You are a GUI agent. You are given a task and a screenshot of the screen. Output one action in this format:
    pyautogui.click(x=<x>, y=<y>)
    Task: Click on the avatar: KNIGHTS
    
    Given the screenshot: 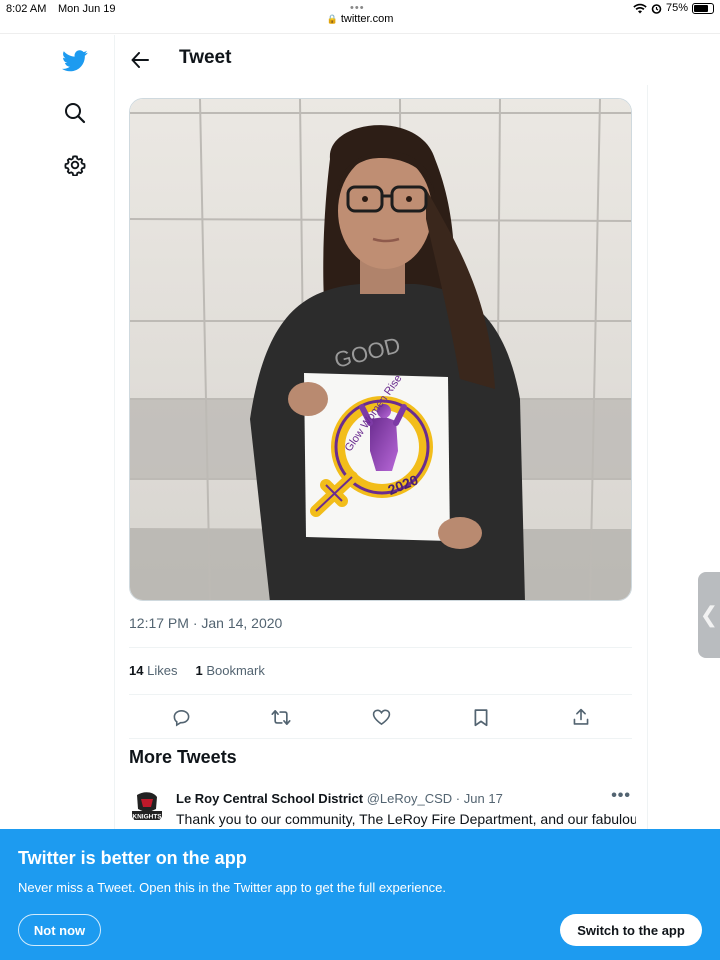 What is the action you would take?
    pyautogui.click(x=147, y=807)
    